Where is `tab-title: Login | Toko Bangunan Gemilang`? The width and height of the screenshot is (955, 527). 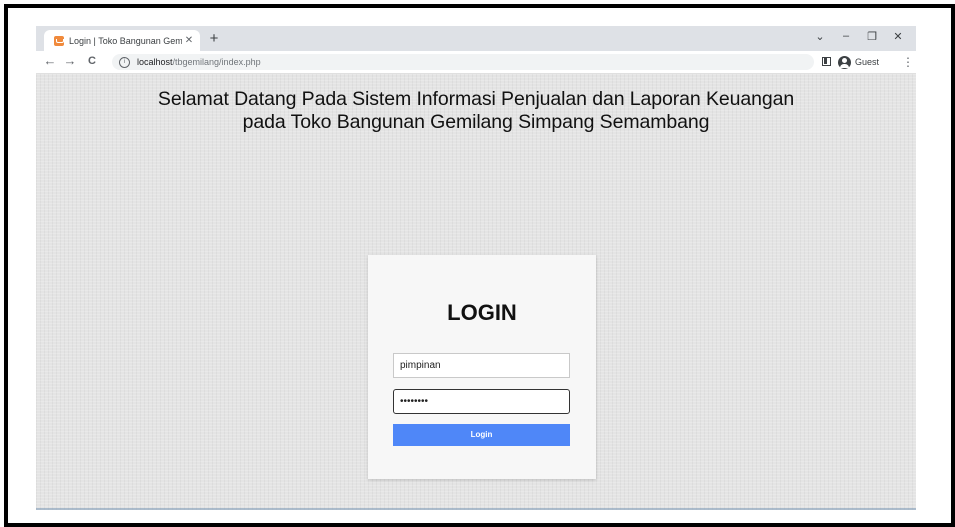
tab-title: Login | Toko Bangunan Gemilang is located at coordinates (125, 40).